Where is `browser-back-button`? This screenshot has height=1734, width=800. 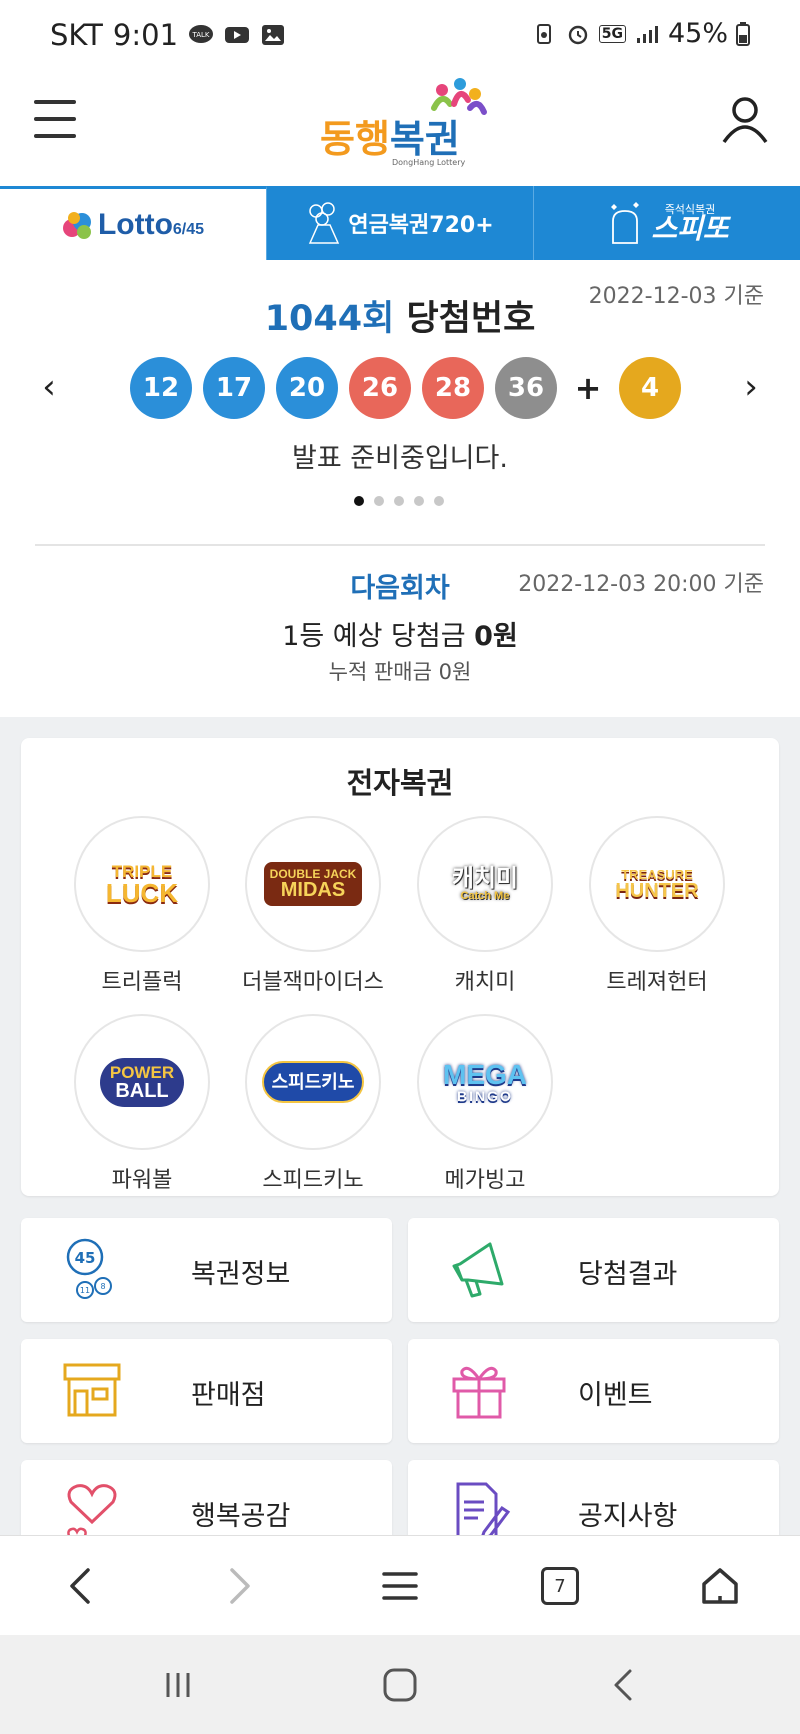
browser-back-button is located at coordinates (80, 1586).